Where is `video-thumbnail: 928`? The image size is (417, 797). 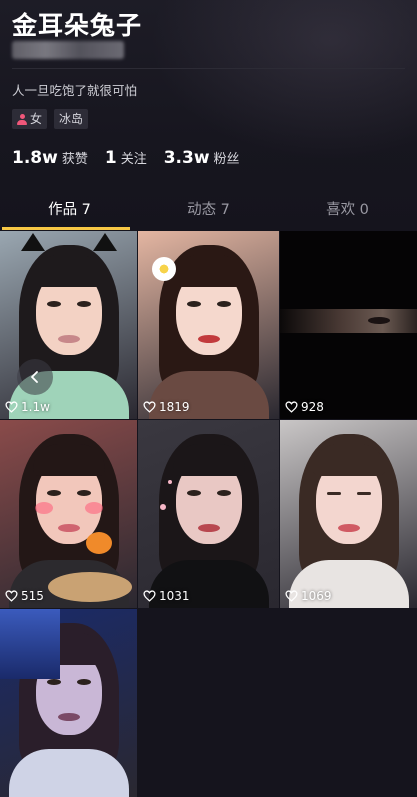
video-thumbnail: 928 is located at coordinates (348, 325).